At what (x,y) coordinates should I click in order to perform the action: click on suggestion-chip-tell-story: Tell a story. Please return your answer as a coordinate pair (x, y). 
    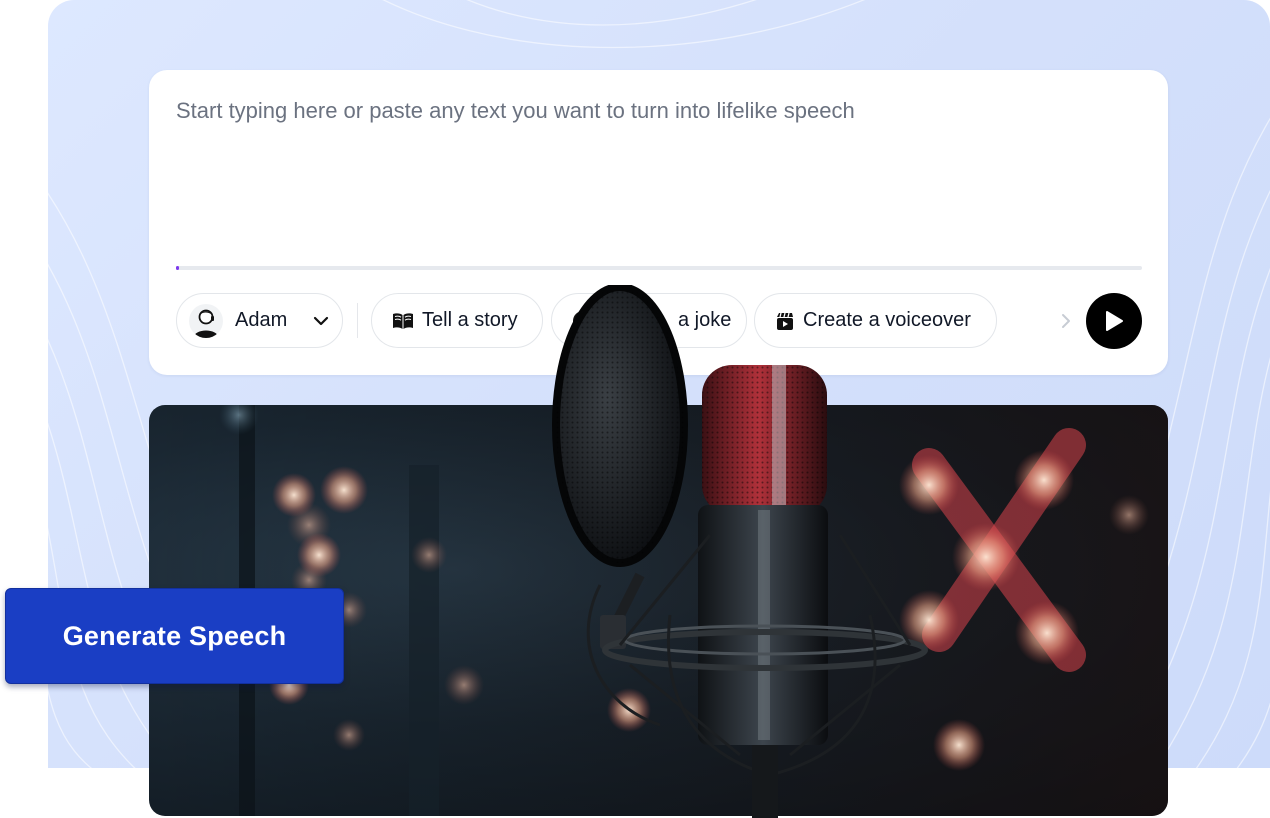
    Looking at the image, I should click on (457, 320).